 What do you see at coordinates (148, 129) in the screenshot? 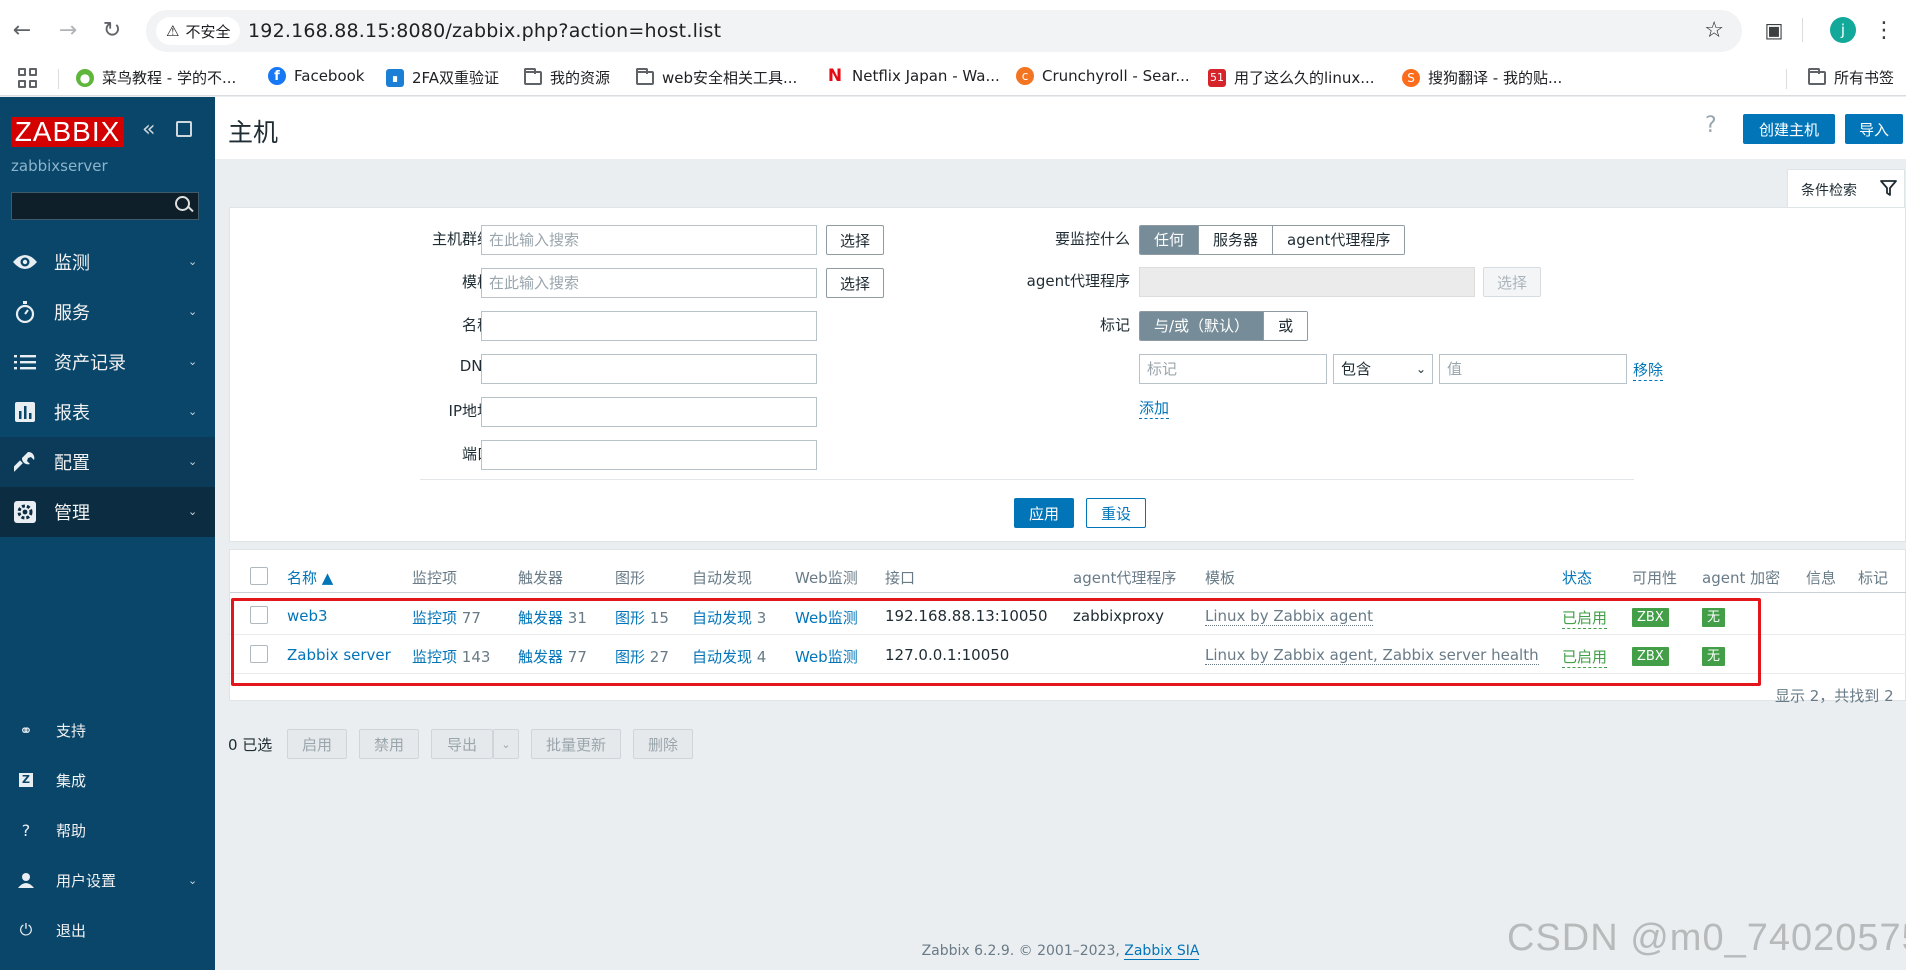
I see `collapse-sidebar-icon: «` at bounding box center [148, 129].